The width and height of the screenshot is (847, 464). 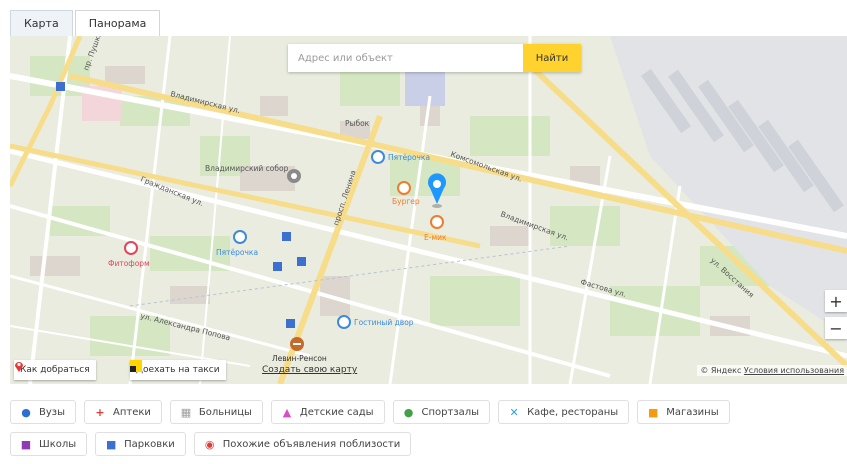 What do you see at coordinates (836, 328) in the screenshot?
I see `zoom-out-button: −` at bounding box center [836, 328].